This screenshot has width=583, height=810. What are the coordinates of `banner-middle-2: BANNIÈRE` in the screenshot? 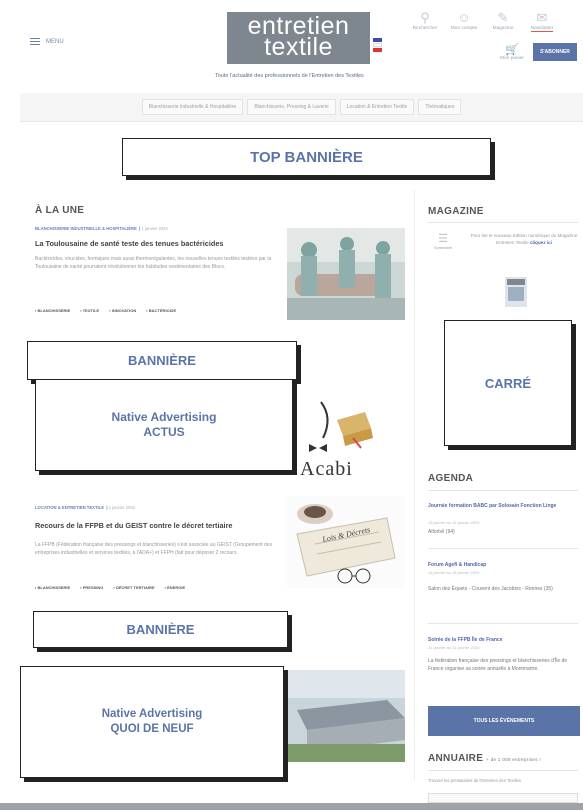 It's located at (160, 629).